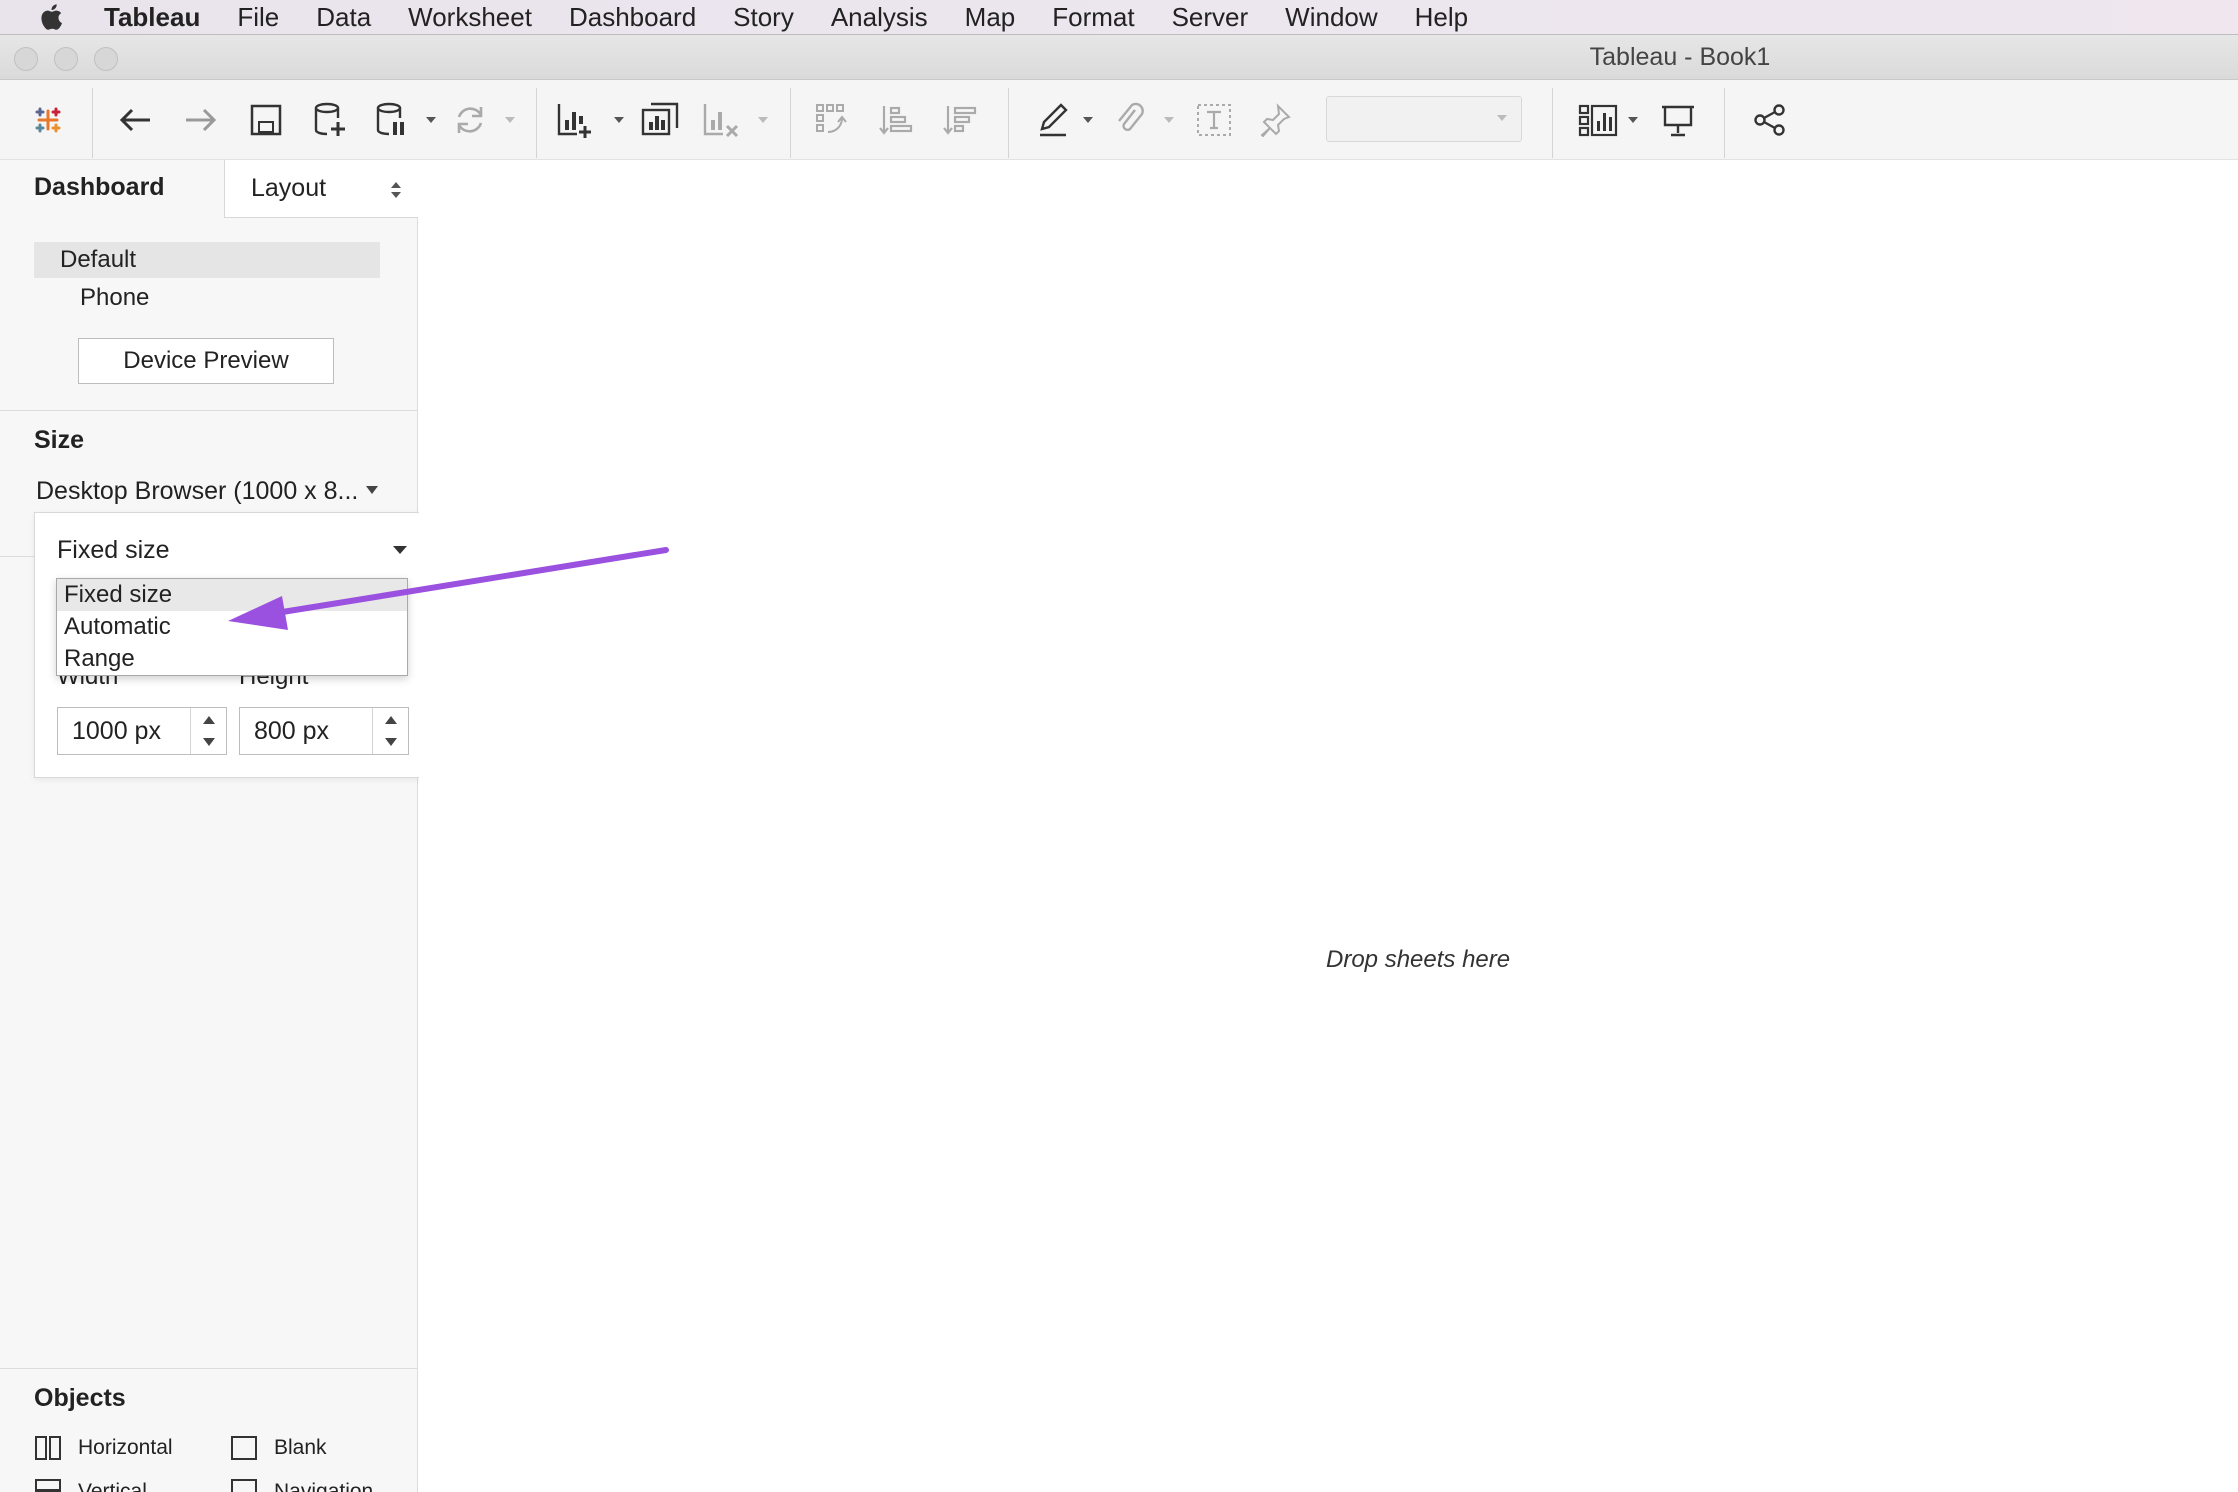 This screenshot has height=1492, width=2238. Describe the element at coordinates (1598, 120) in the screenshot. I see `show-cards-icon` at that location.